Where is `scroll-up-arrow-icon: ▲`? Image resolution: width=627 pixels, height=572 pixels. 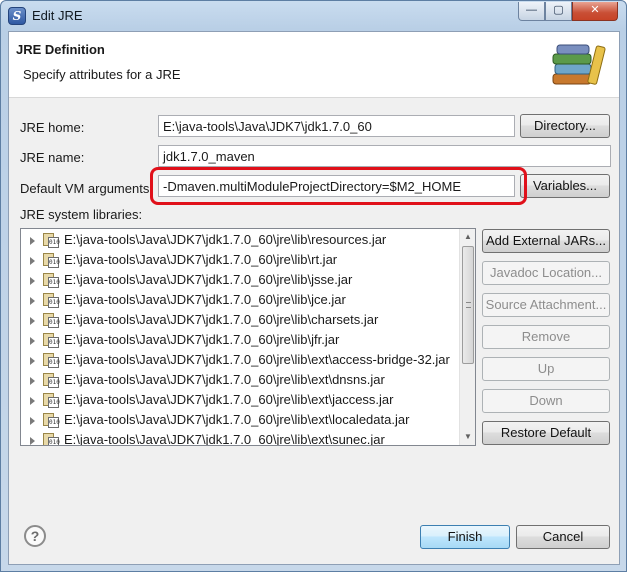 scroll-up-arrow-icon: ▲ is located at coordinates (467, 237).